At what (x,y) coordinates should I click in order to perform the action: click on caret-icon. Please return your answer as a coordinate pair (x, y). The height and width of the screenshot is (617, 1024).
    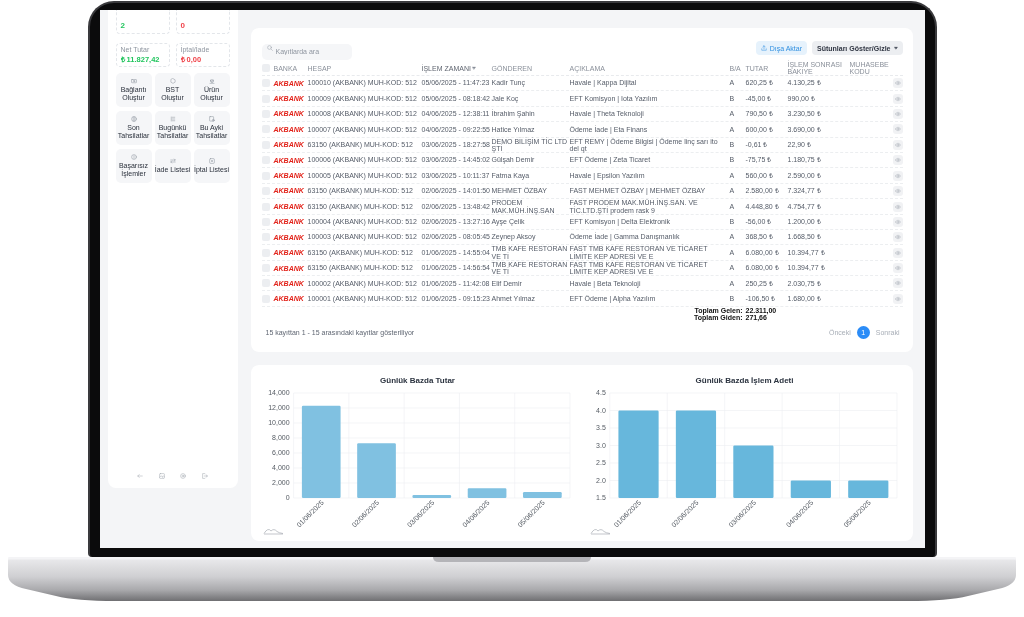
    Looking at the image, I should click on (895, 48).